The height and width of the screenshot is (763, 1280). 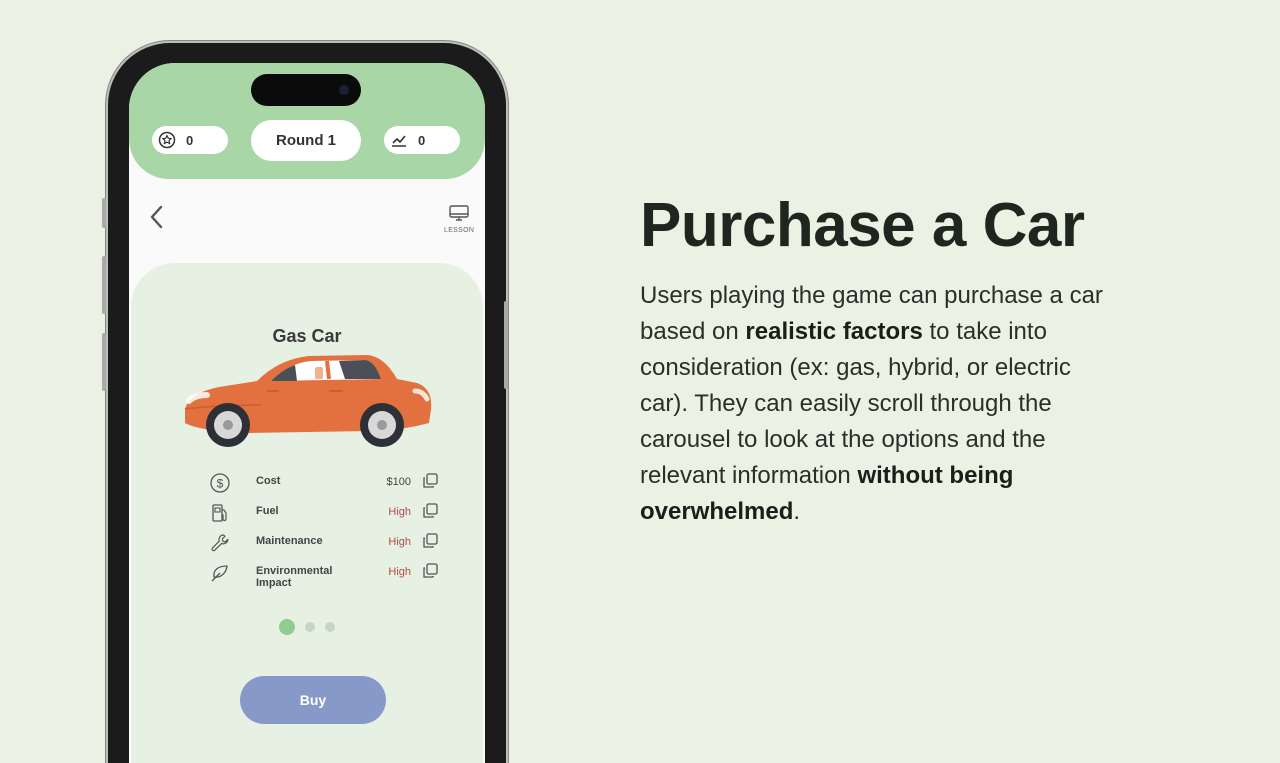 I want to click on wrench-icon, so click(x=220, y=543).